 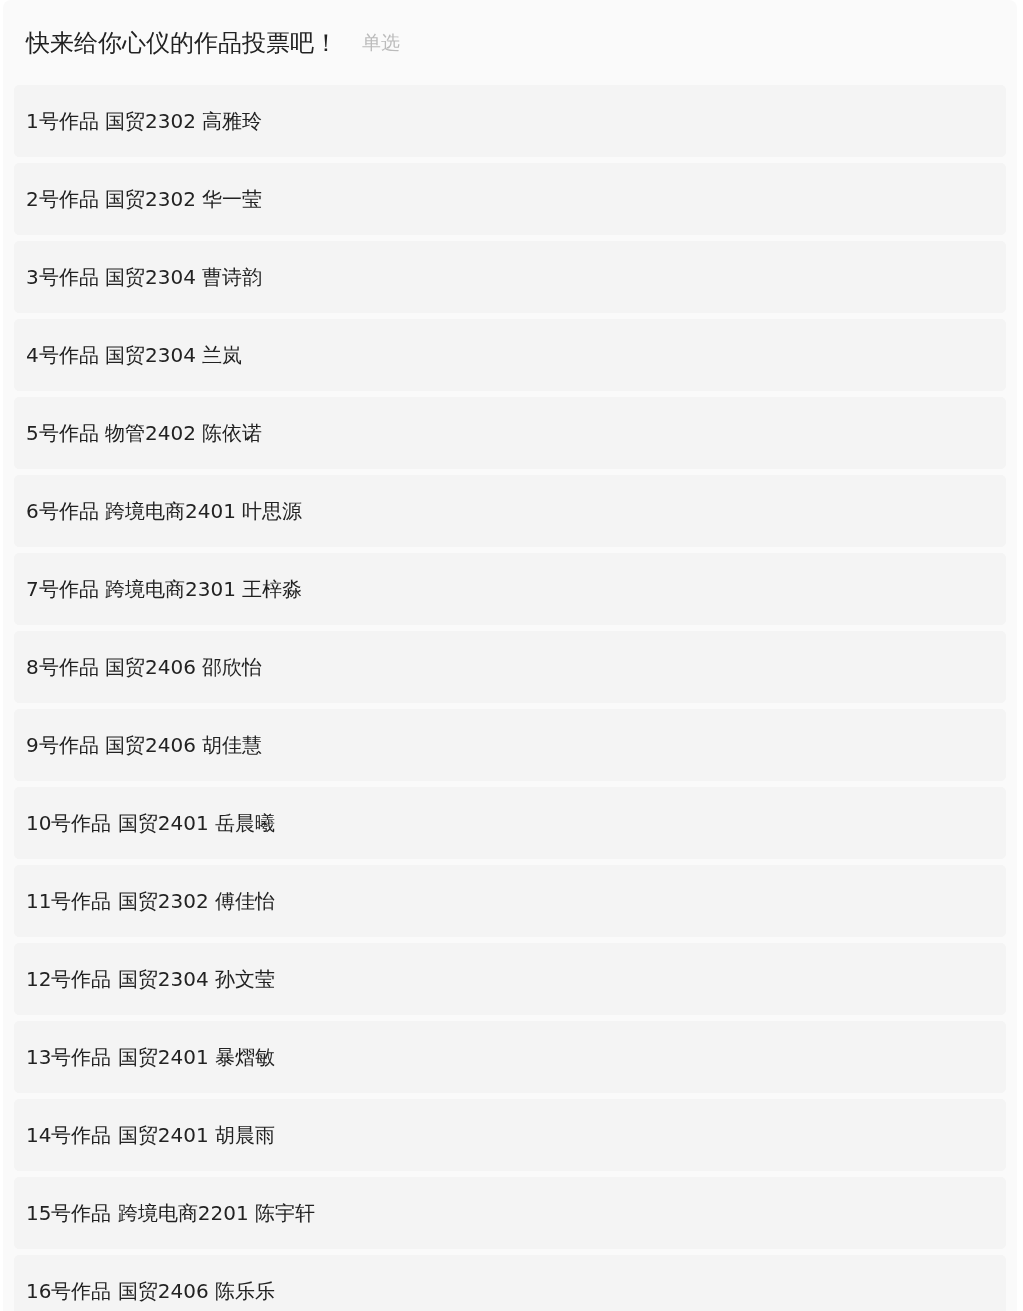 What do you see at coordinates (182, 43) in the screenshot?
I see `question-title: 快来给你心仪的作品投票吧！` at bounding box center [182, 43].